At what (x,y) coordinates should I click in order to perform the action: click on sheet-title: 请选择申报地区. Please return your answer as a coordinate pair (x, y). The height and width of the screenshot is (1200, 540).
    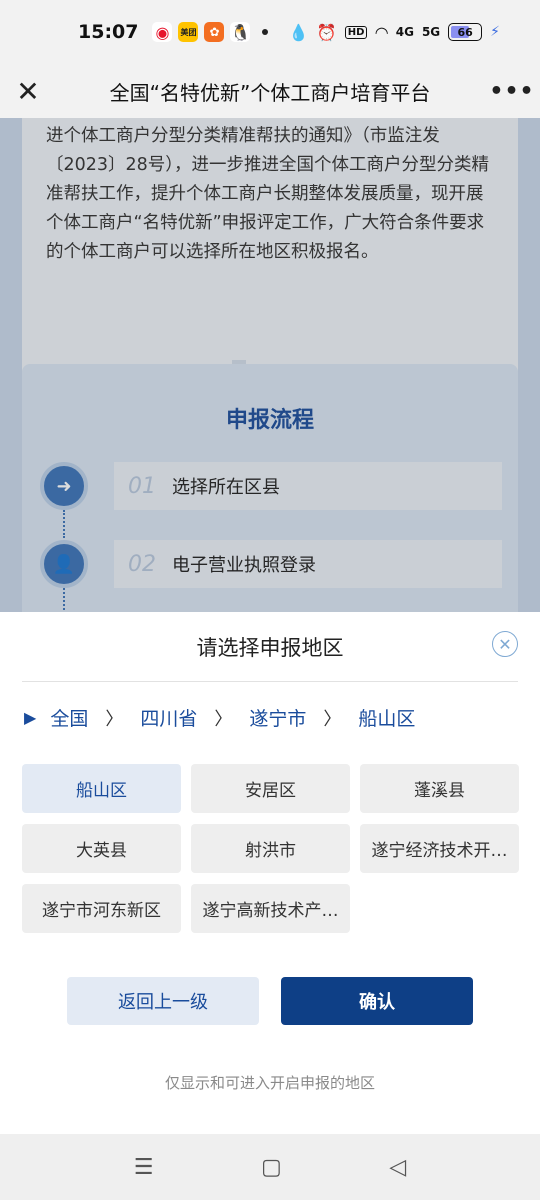
    Looking at the image, I should click on (270, 648).